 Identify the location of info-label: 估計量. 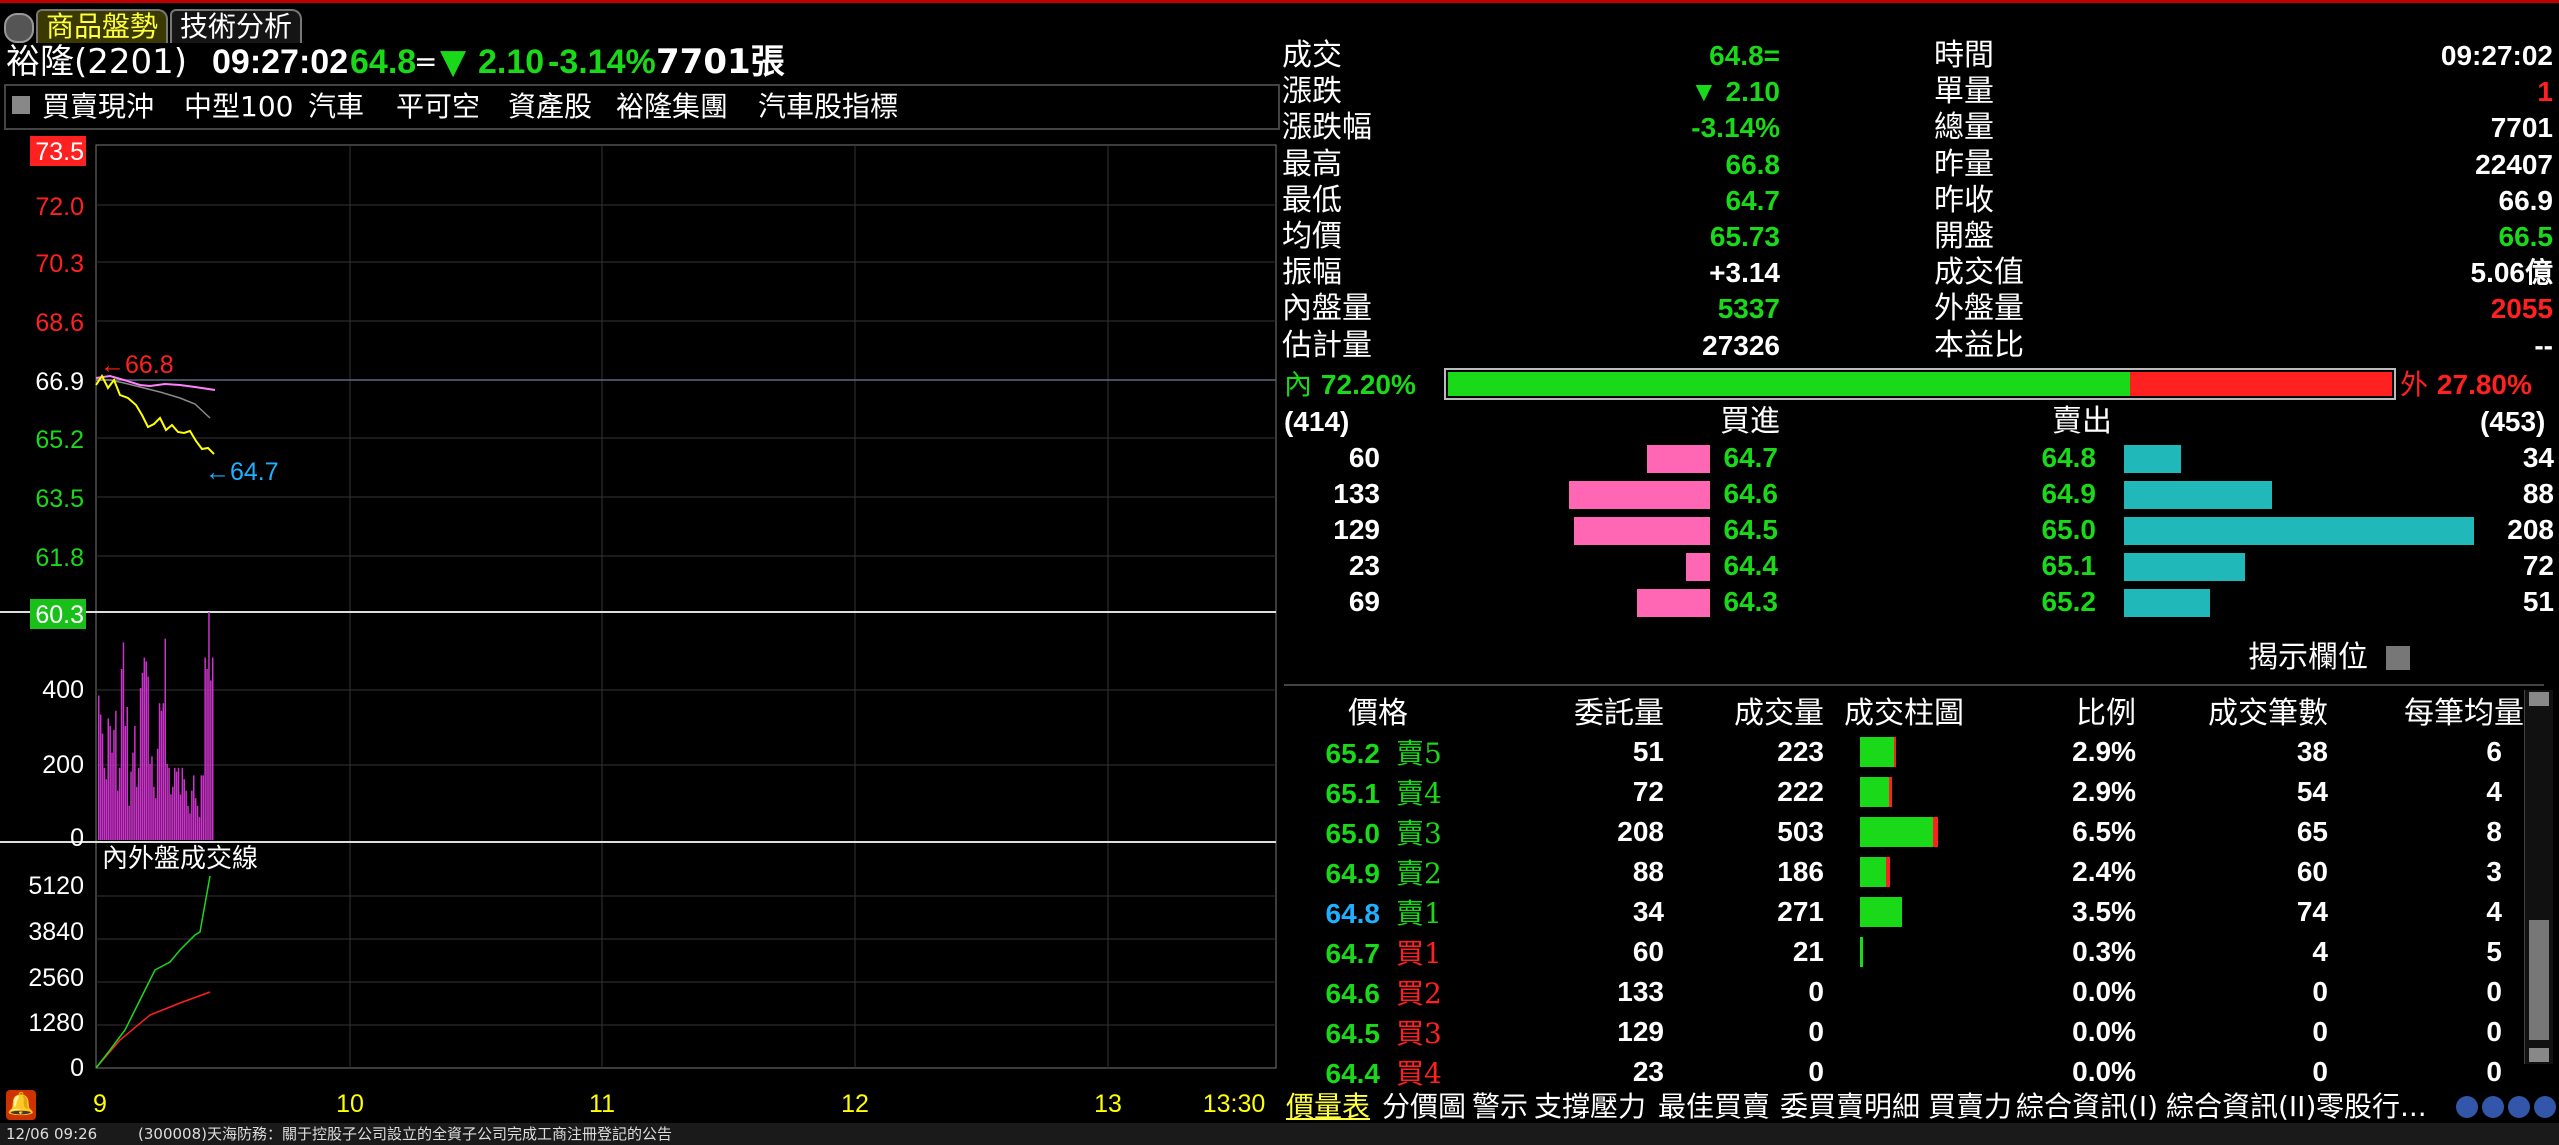
(1327, 345).